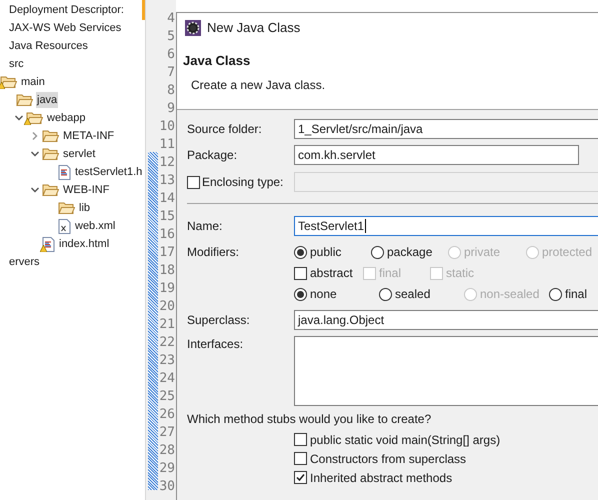 Image resolution: width=598 pixels, height=500 pixels. Describe the element at coordinates (405, 440) in the screenshot. I see `checkbox-label: public static void main(String[] args)` at that location.